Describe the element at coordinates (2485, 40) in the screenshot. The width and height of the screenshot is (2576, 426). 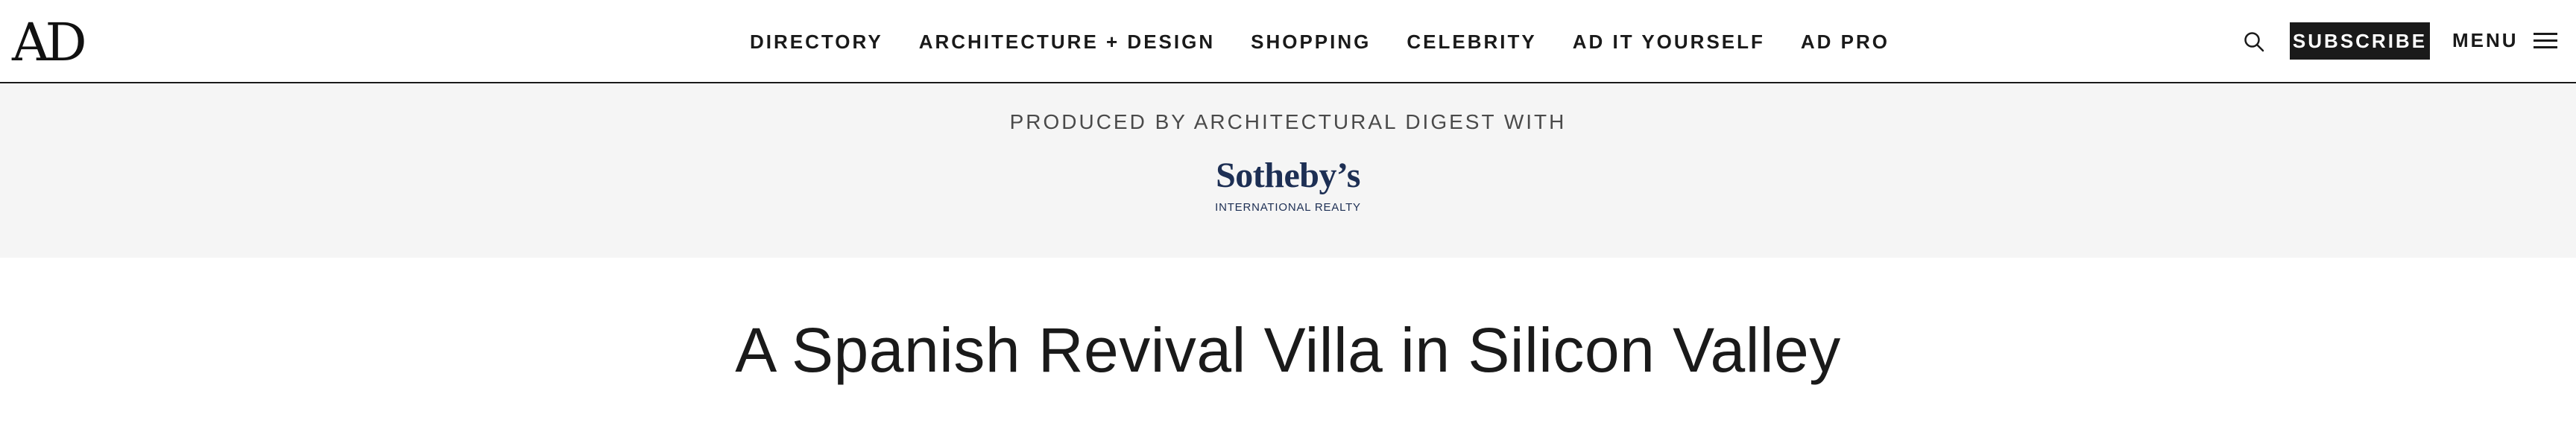
I see `menu-label: MENU` at that location.